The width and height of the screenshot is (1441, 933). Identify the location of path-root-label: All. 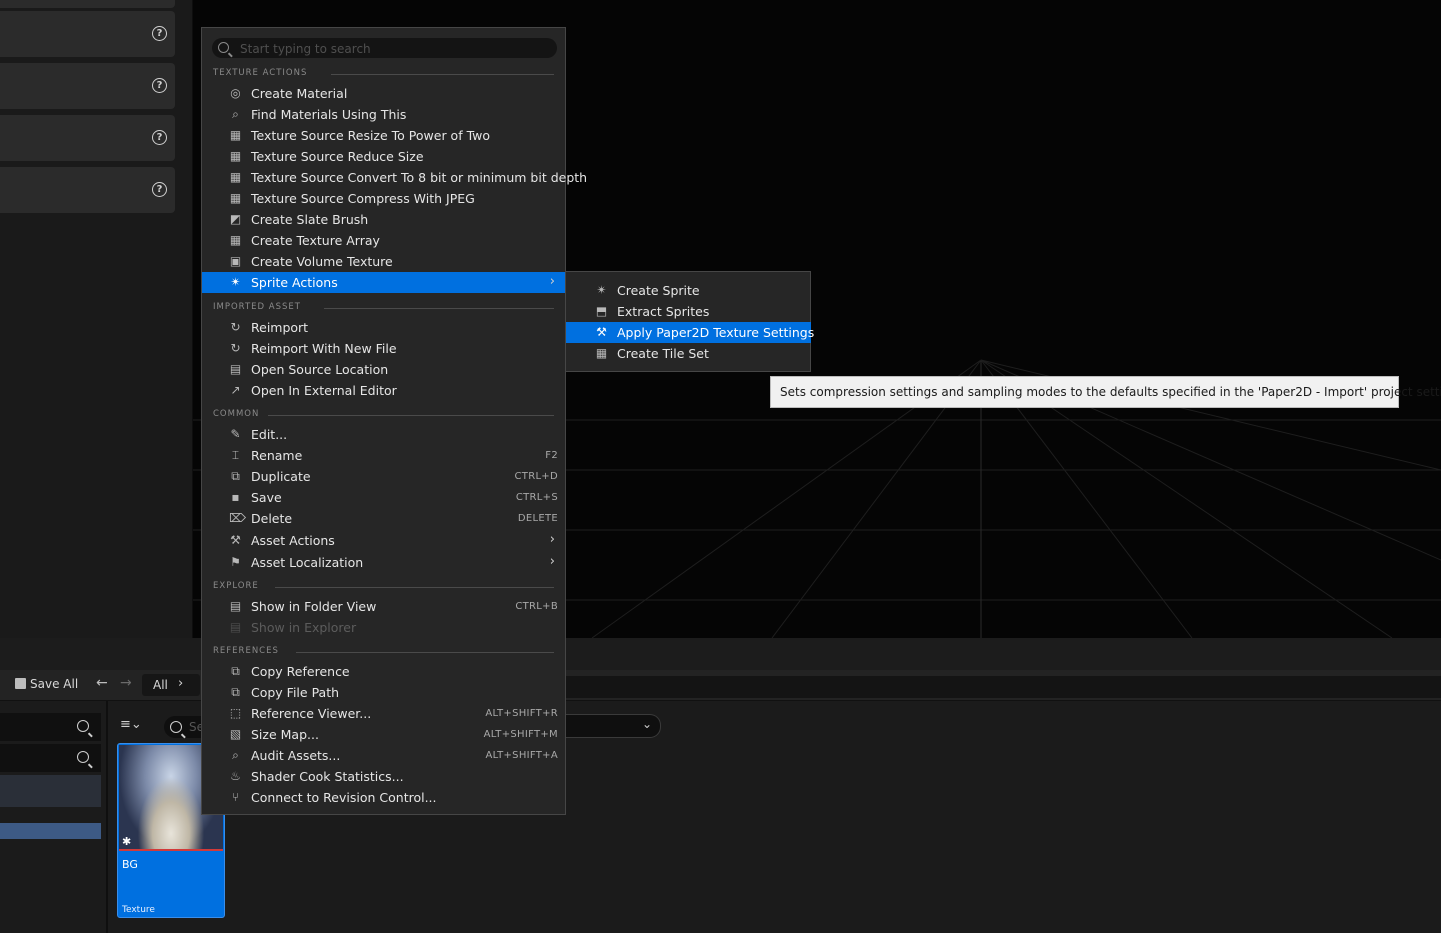
(160, 685).